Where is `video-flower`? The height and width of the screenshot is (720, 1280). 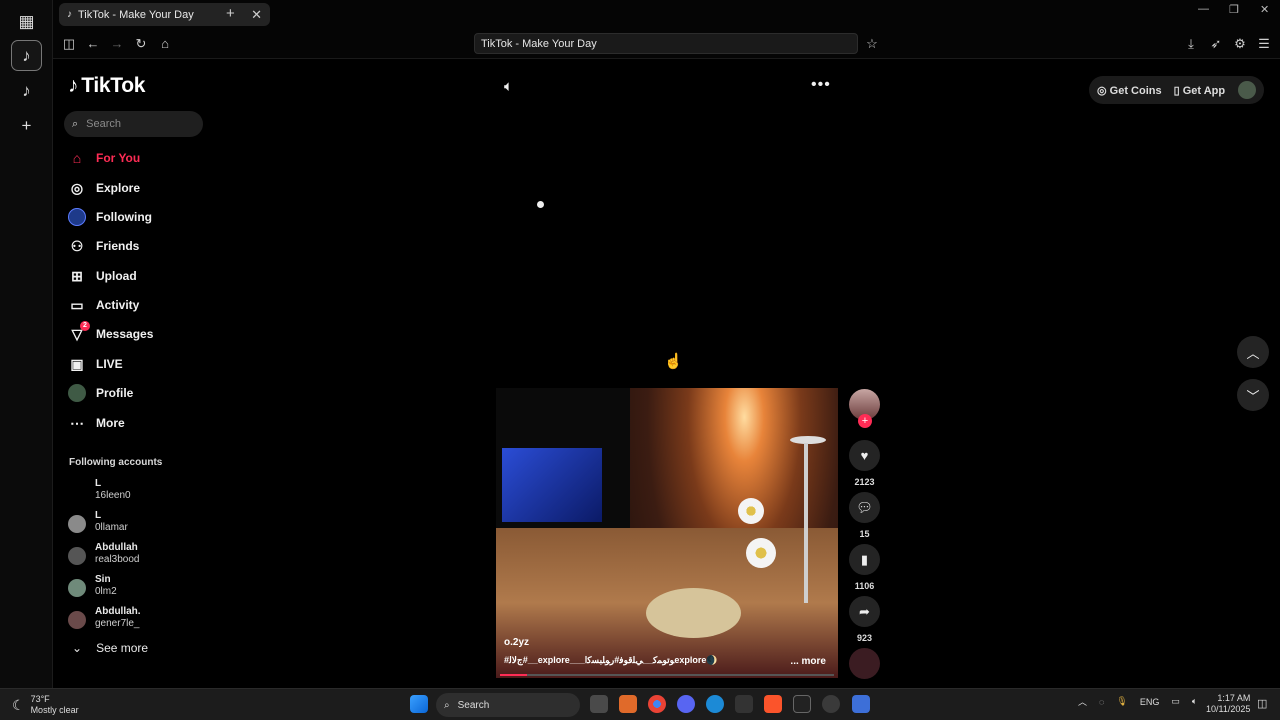 video-flower is located at coordinates (761, 553).